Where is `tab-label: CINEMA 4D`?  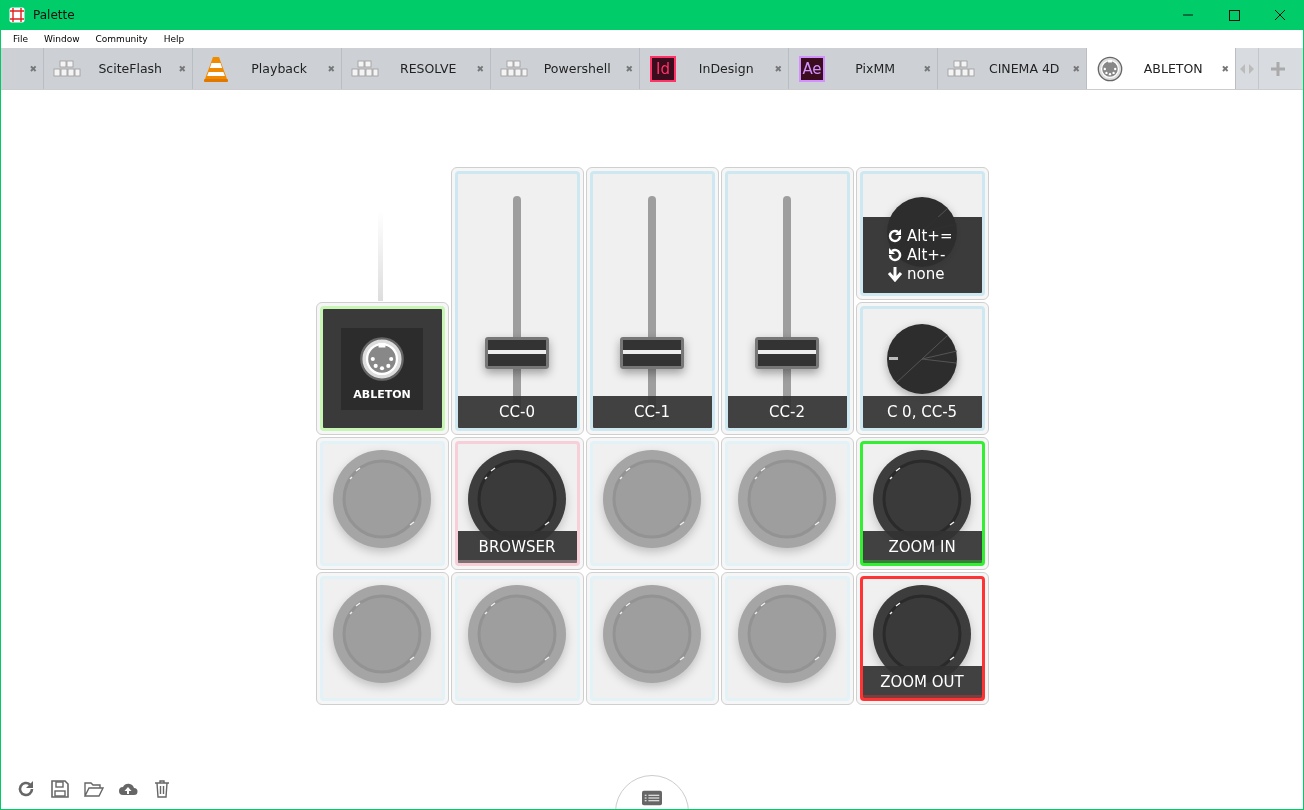 tab-label: CINEMA 4D is located at coordinates (1024, 68).